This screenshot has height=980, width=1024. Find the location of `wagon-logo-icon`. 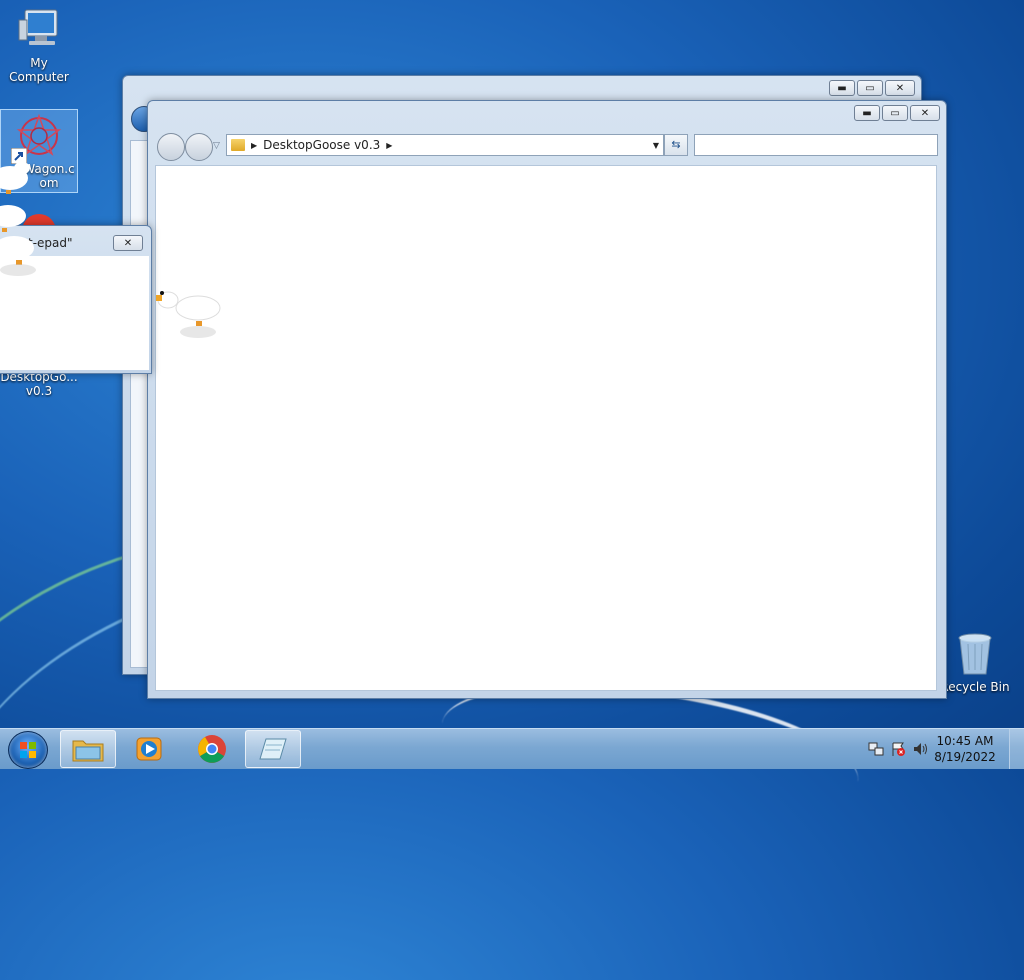

wagon-logo-icon is located at coordinates (37, 138).